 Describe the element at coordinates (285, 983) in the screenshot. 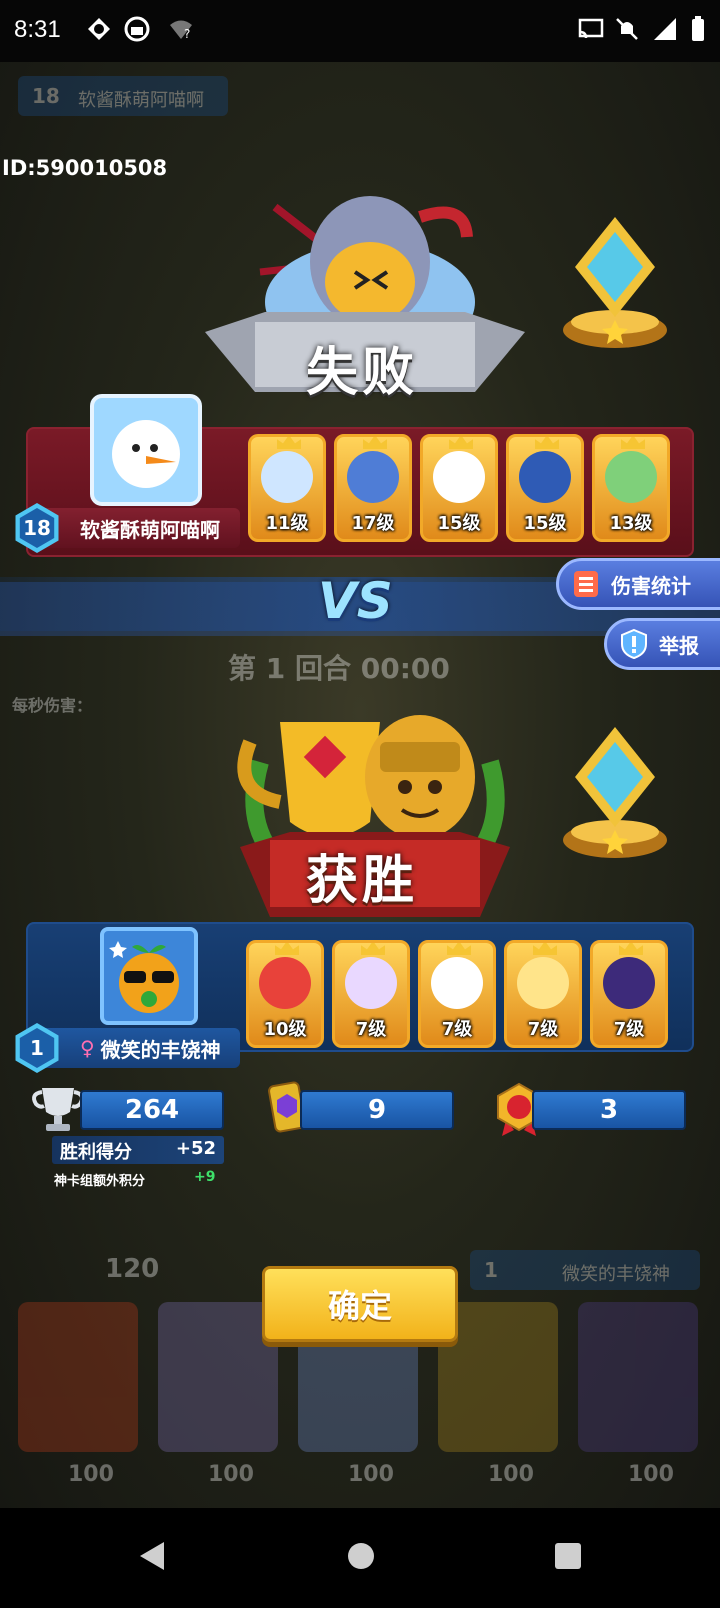

I see `king-icon` at that location.